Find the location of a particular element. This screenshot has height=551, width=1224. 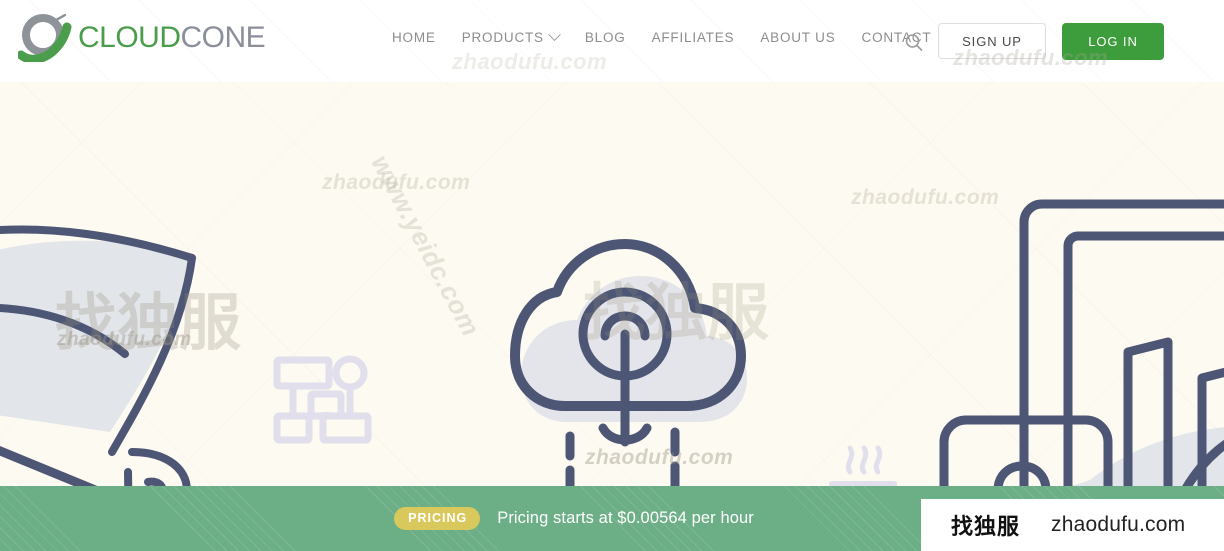

logo-wordmark: CLOUDCONE is located at coordinates (172, 38).